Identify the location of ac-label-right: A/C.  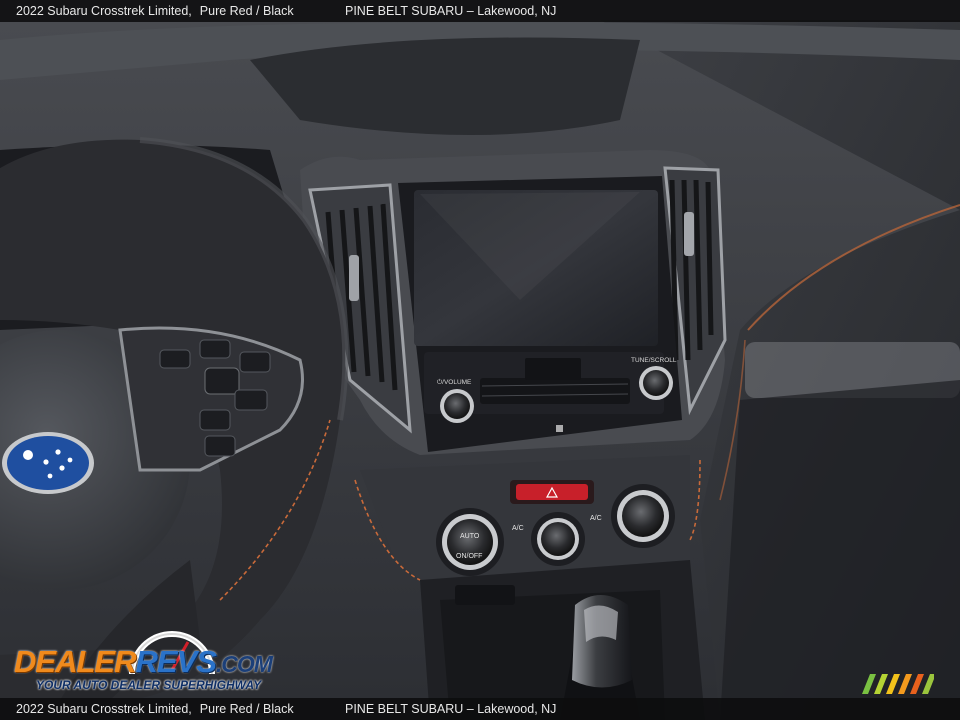
(596, 518).